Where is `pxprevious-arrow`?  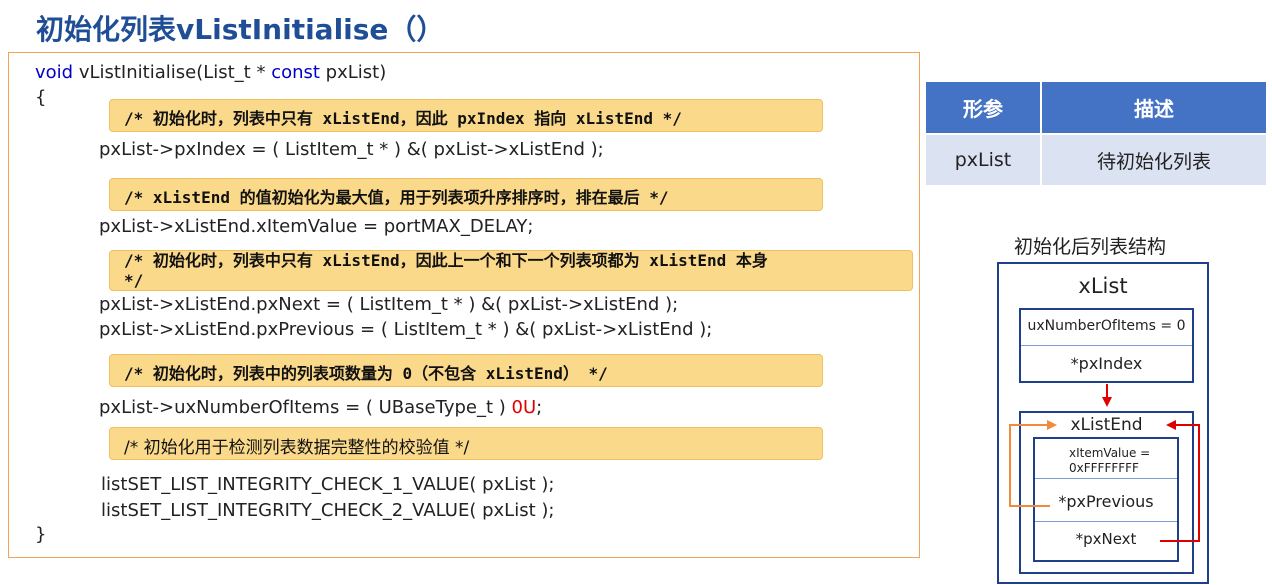 pxprevious-arrow is located at coordinates (1033, 463).